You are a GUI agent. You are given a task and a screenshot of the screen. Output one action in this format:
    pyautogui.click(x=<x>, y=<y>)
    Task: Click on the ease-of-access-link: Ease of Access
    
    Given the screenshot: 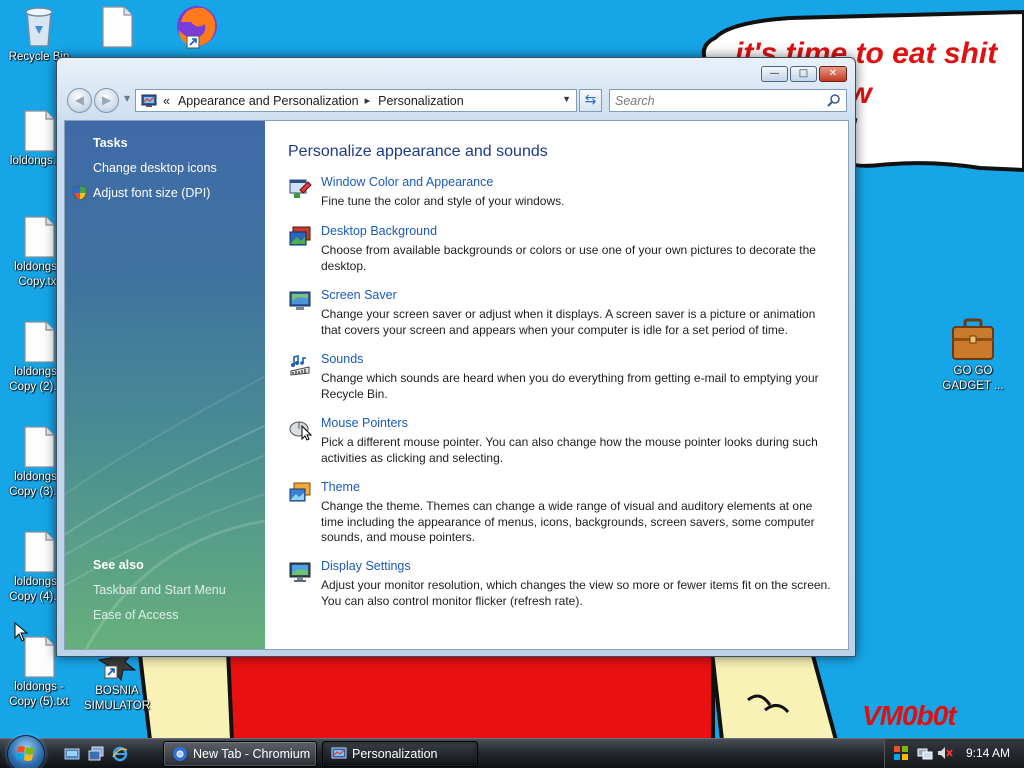 What is the action you would take?
    pyautogui.click(x=135, y=615)
    